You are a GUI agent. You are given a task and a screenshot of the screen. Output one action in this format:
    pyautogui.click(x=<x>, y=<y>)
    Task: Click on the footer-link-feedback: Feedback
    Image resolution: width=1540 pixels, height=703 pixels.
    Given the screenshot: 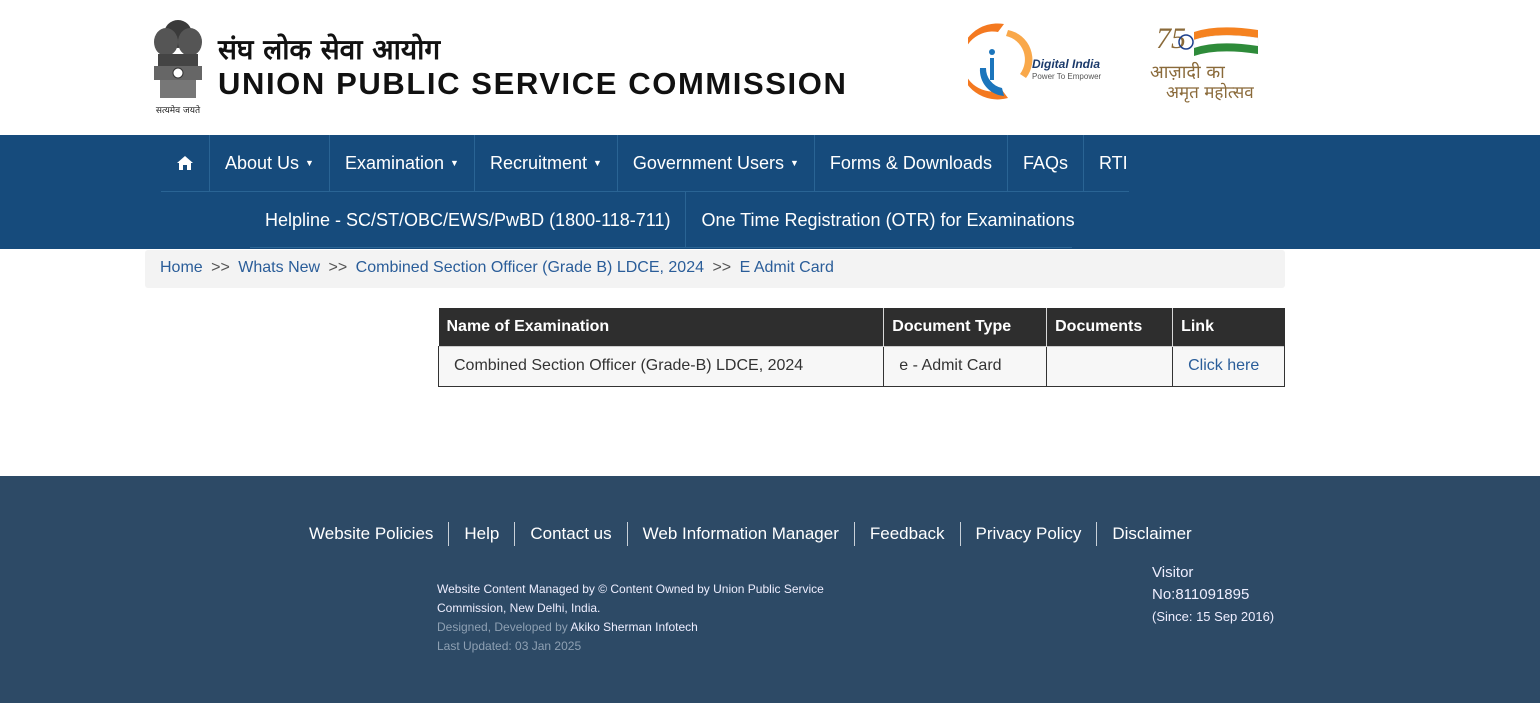 What is the action you would take?
    pyautogui.click(x=908, y=534)
    